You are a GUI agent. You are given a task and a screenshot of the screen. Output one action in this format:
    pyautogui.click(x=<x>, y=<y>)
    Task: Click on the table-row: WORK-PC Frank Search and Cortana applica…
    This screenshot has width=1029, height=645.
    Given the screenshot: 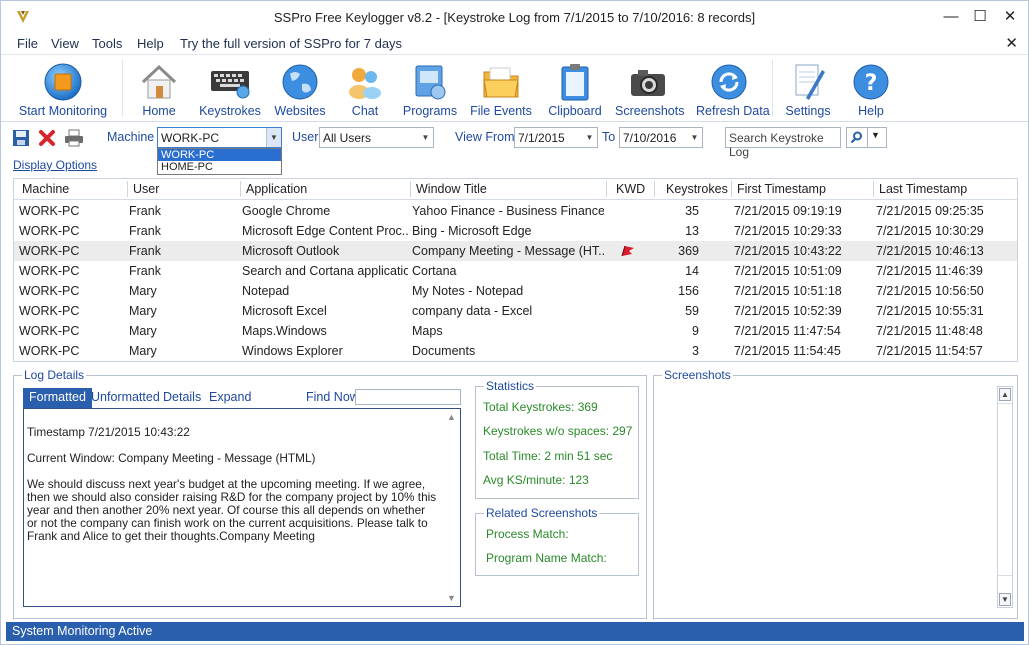 What is the action you would take?
    pyautogui.click(x=515, y=271)
    